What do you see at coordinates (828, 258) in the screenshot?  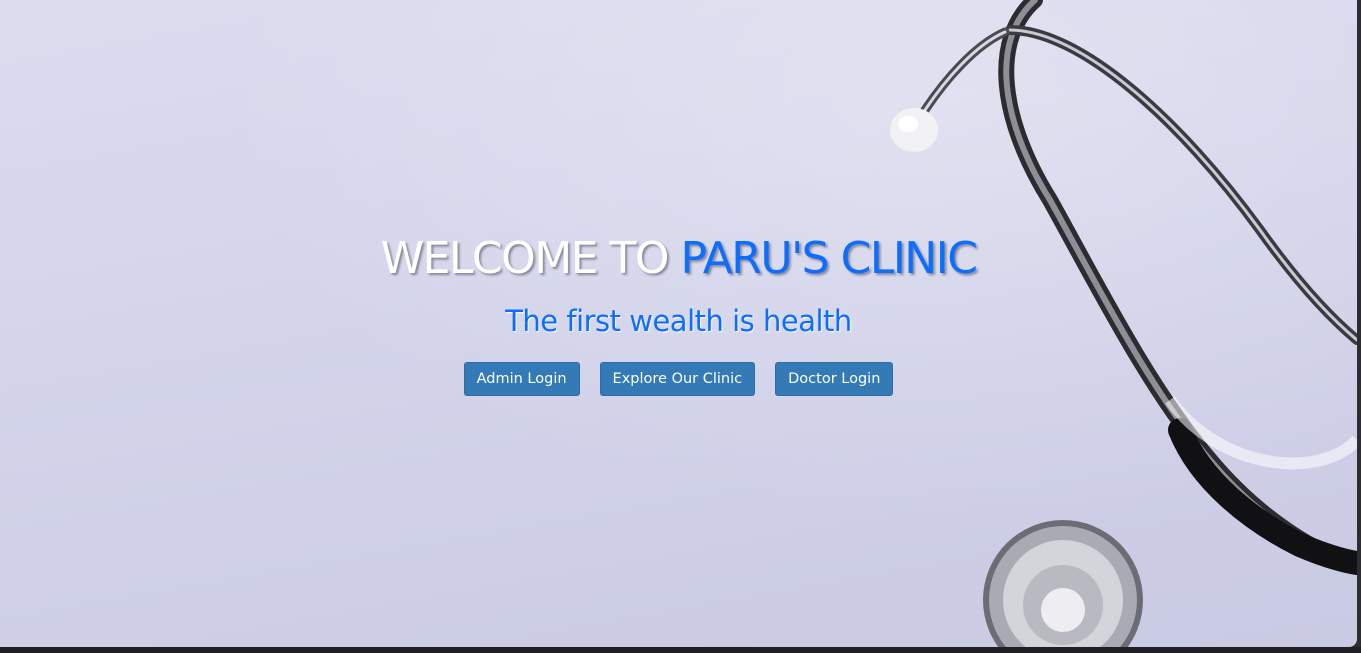 I see `clinic-name: PARU'S CLINIC` at bounding box center [828, 258].